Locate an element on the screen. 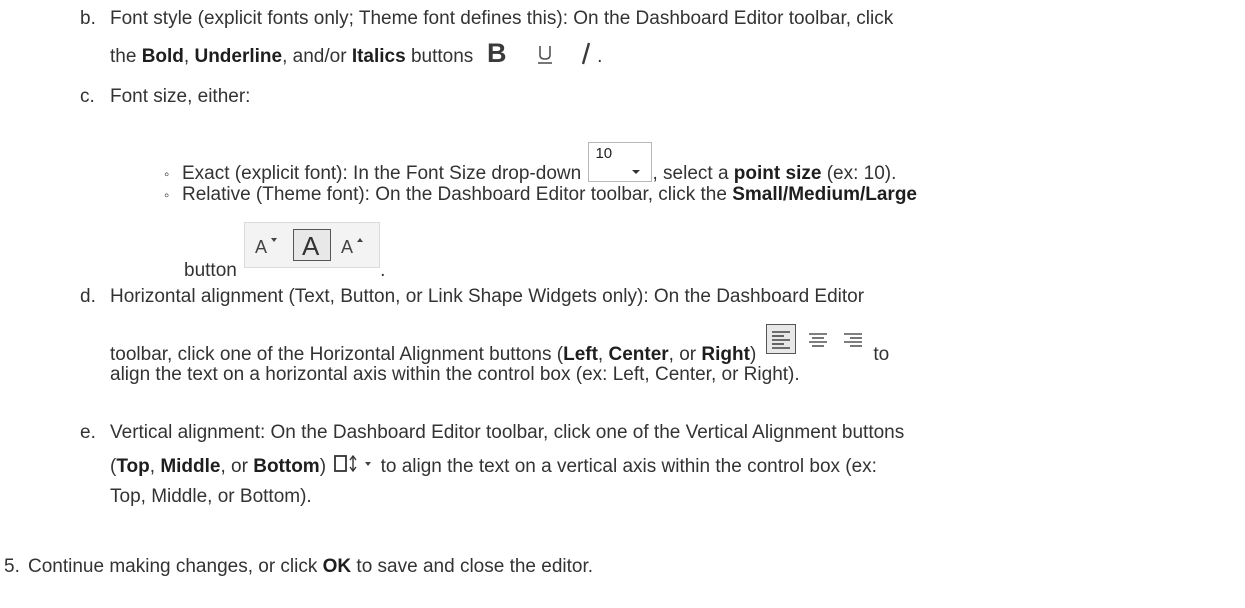  italics-label: Italics is located at coordinates (378, 56).